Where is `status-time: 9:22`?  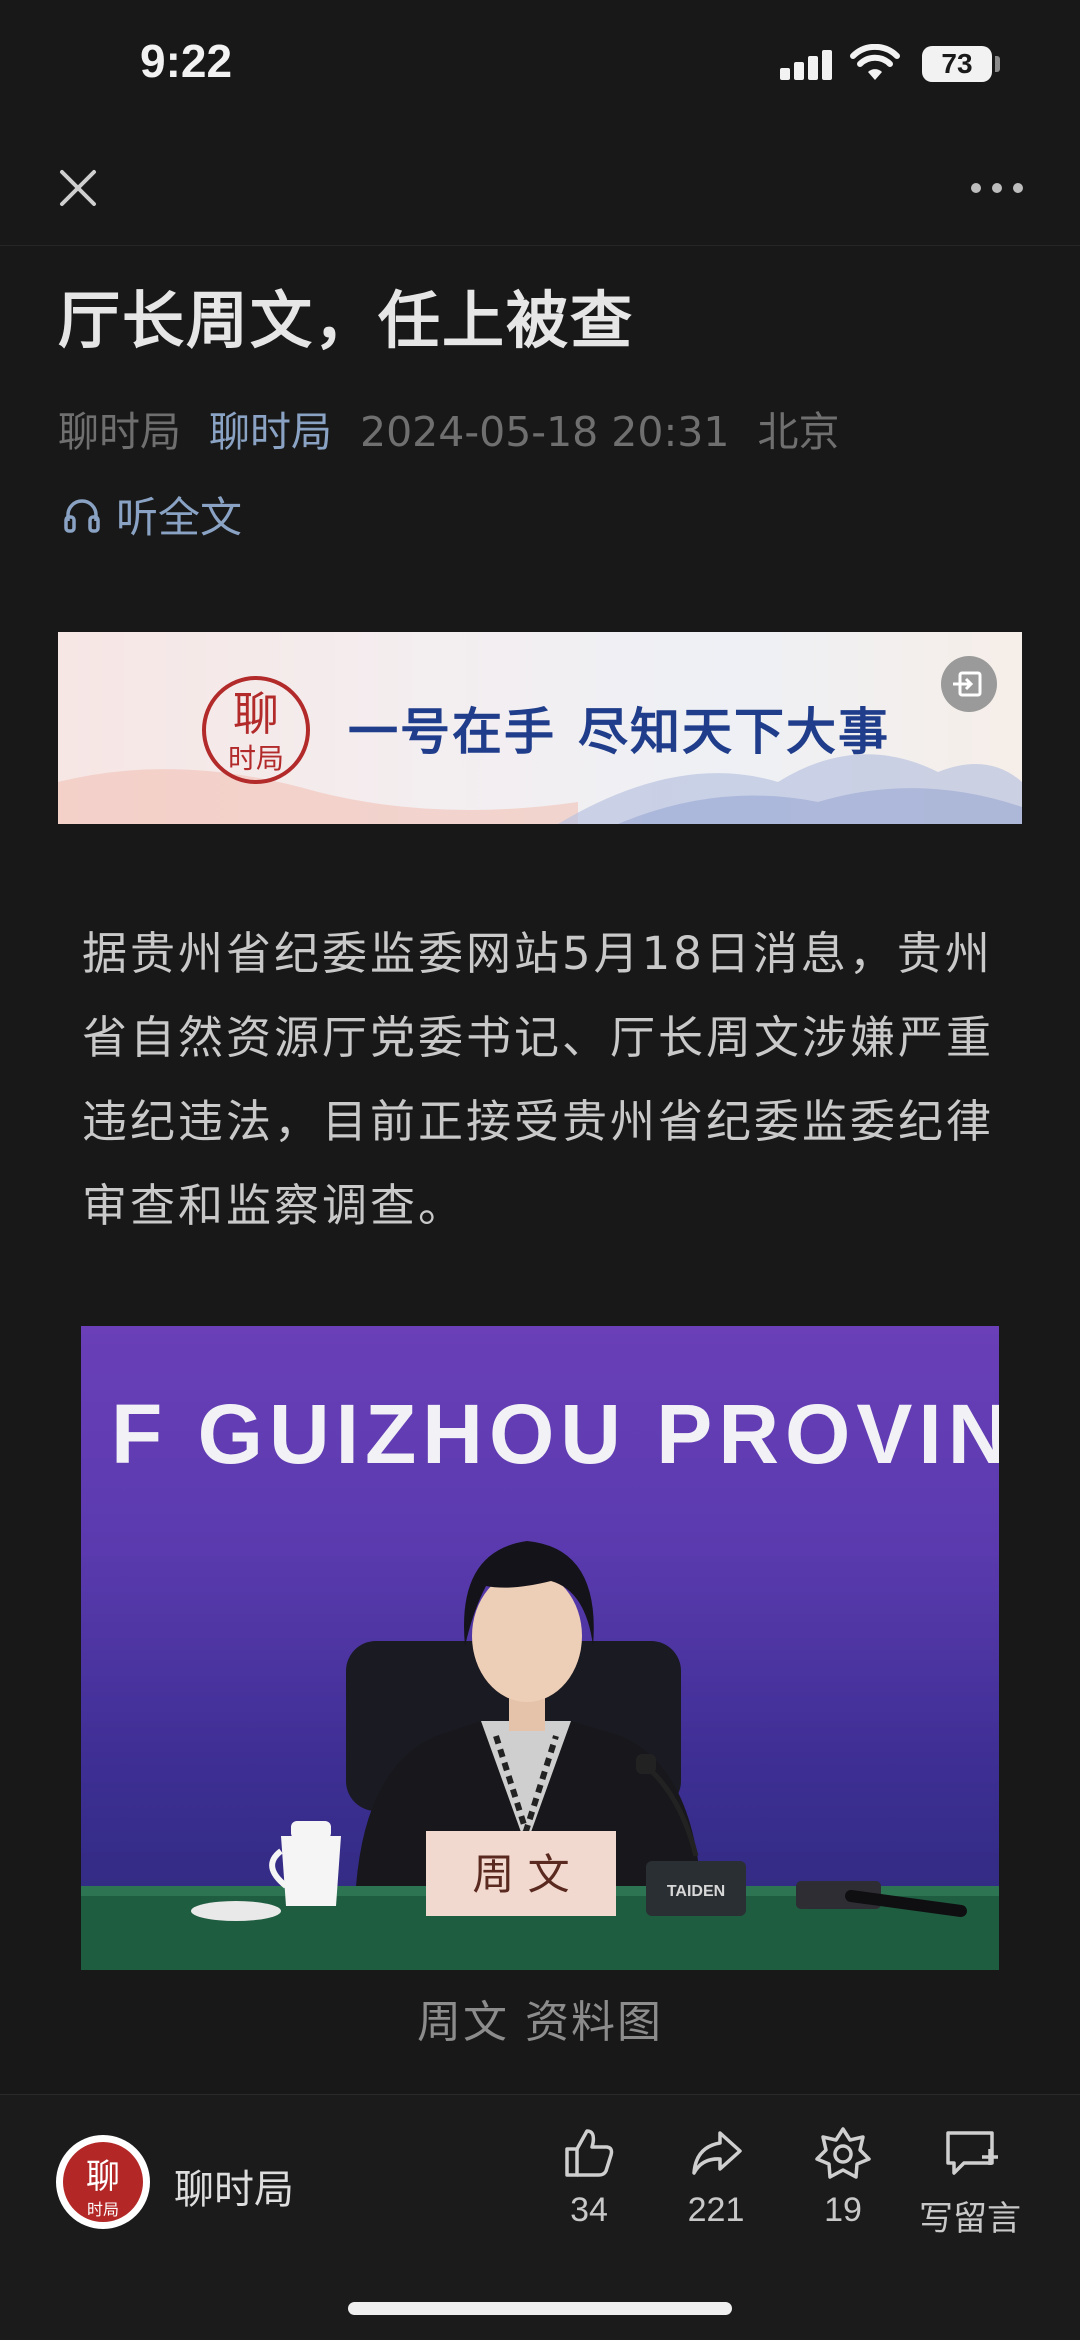 status-time: 9:22 is located at coordinates (186, 61).